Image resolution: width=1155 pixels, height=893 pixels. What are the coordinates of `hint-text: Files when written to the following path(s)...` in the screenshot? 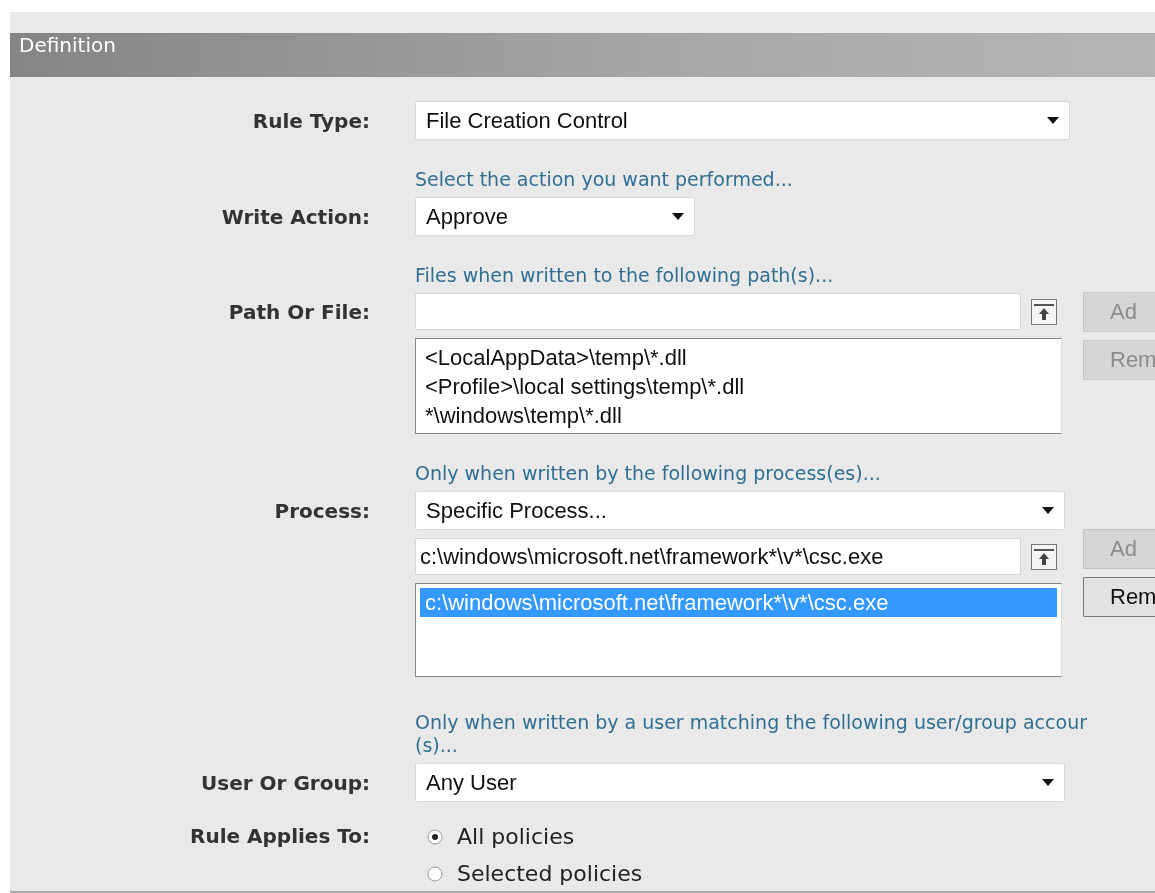 It's located at (624, 275).